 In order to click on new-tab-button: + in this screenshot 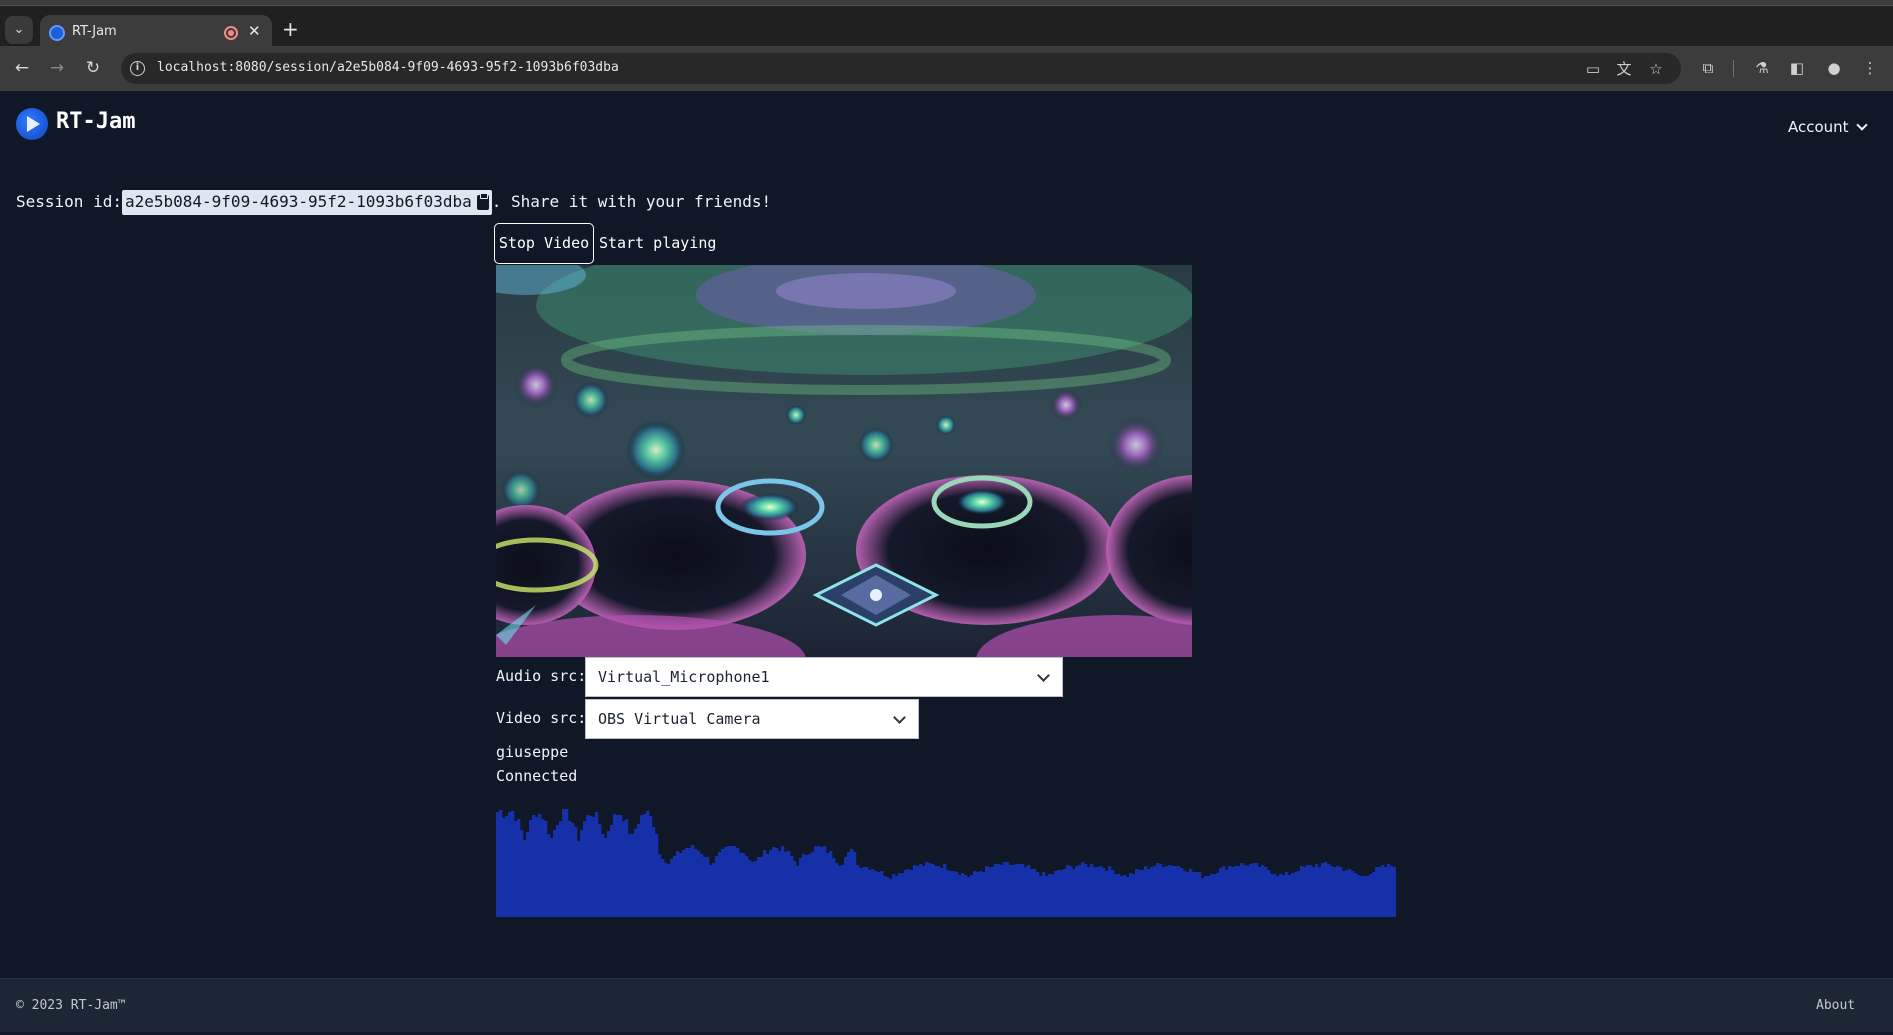, I will do `click(290, 29)`.